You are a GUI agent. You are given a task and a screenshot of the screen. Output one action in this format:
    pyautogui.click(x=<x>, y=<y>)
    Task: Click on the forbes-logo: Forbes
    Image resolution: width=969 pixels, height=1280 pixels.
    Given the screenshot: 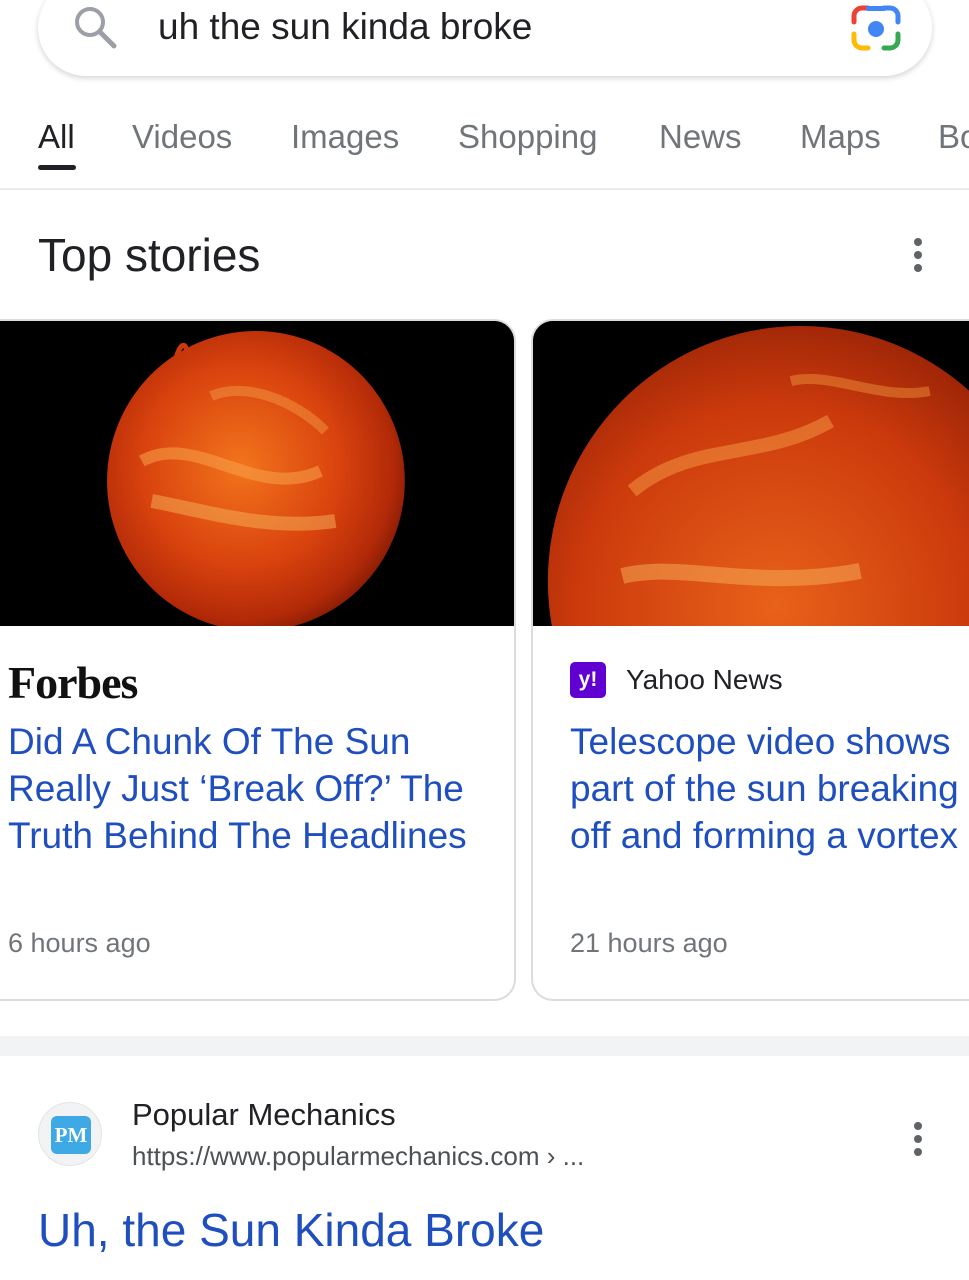 What is the action you would take?
    pyautogui.click(x=73, y=682)
    